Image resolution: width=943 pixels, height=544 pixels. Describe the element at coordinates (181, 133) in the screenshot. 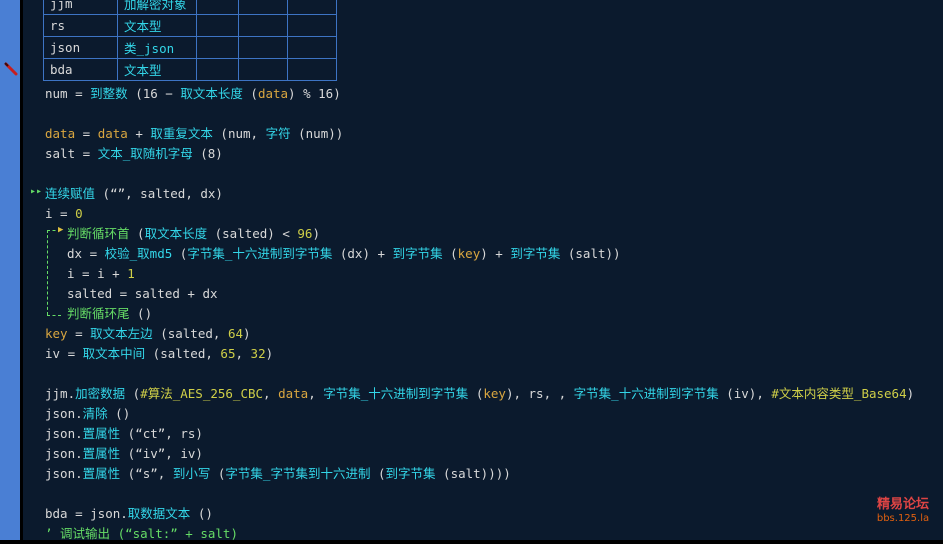

I see `code-token: 取重复文本` at that location.